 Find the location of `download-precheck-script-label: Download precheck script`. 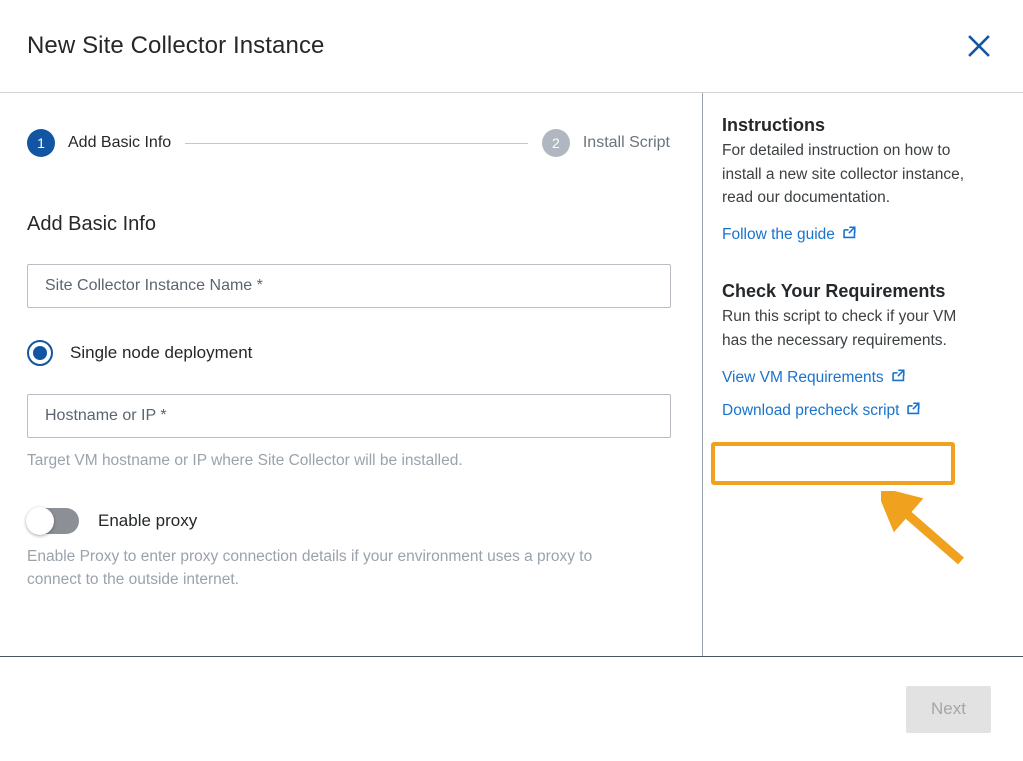

download-precheck-script-label: Download precheck script is located at coordinates (811, 410).